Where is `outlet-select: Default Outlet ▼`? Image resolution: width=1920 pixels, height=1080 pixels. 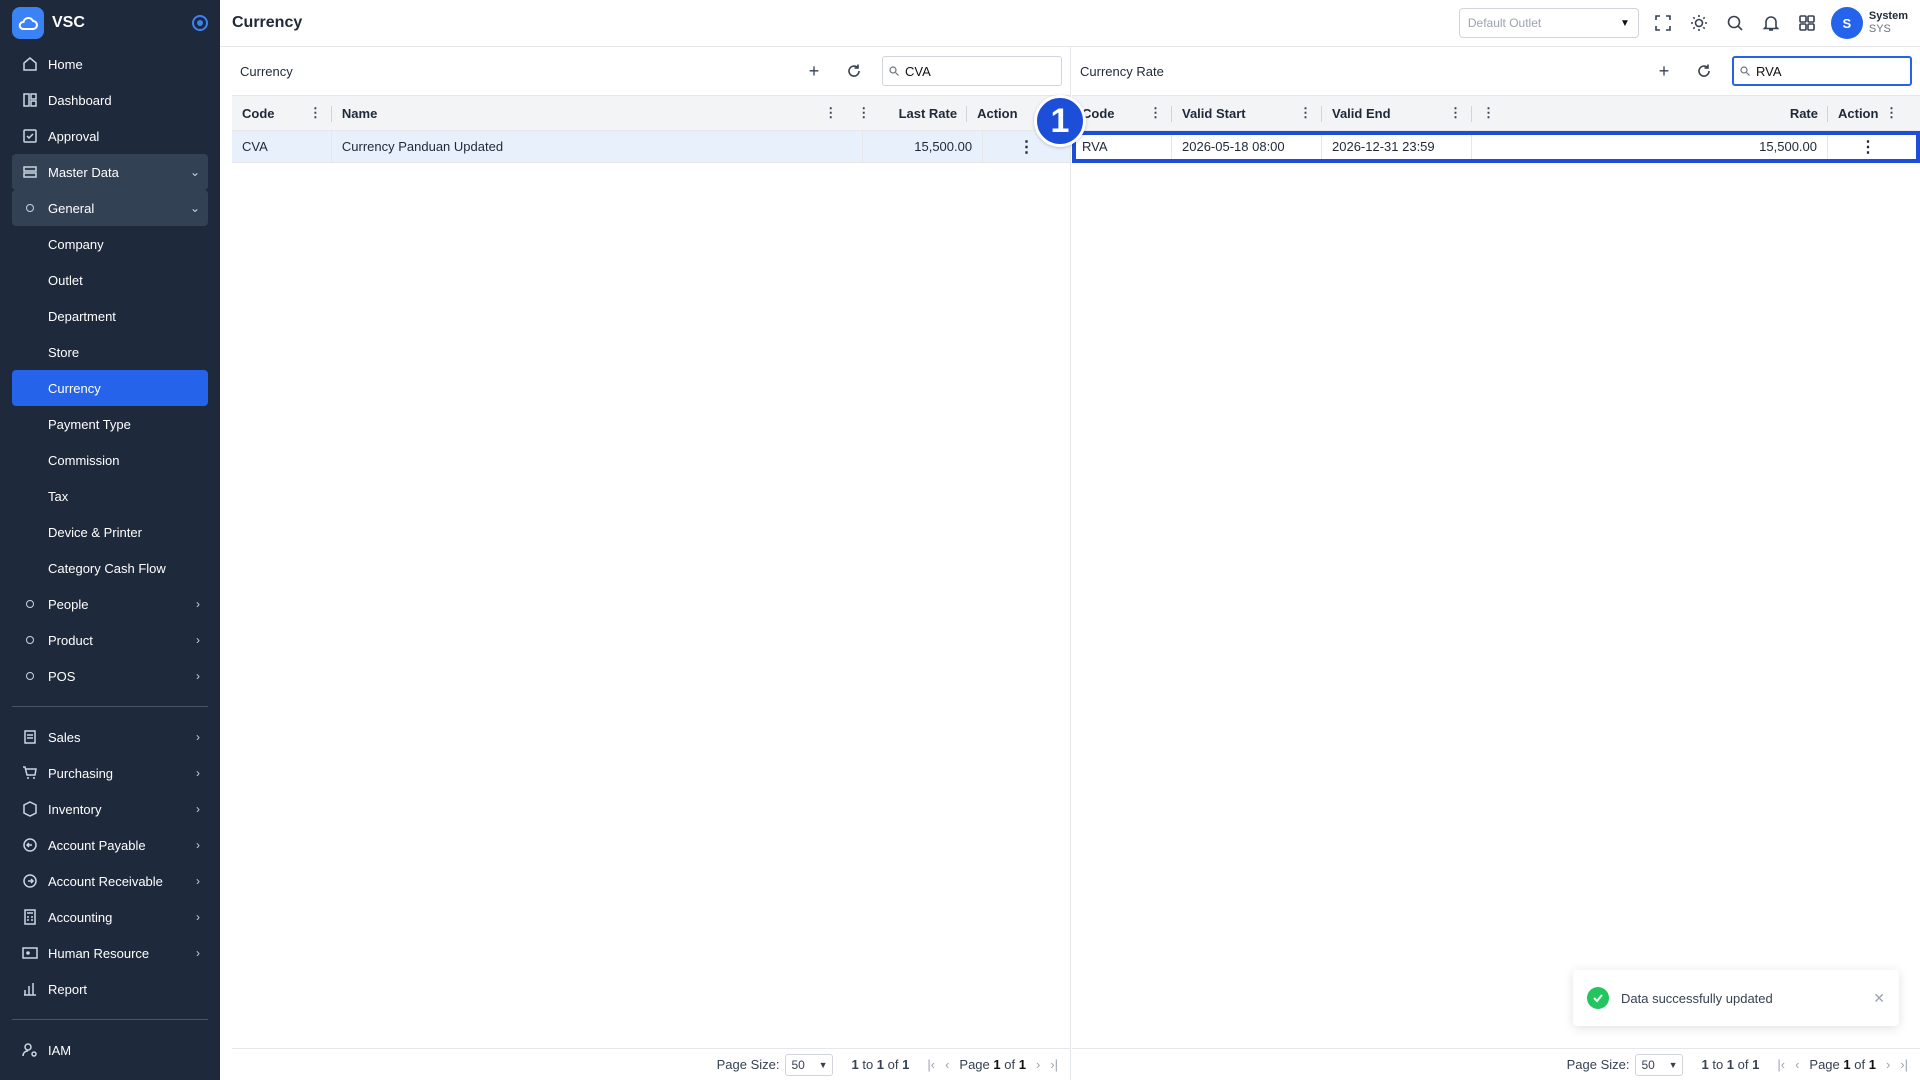 outlet-select: Default Outlet ▼ is located at coordinates (1548, 23).